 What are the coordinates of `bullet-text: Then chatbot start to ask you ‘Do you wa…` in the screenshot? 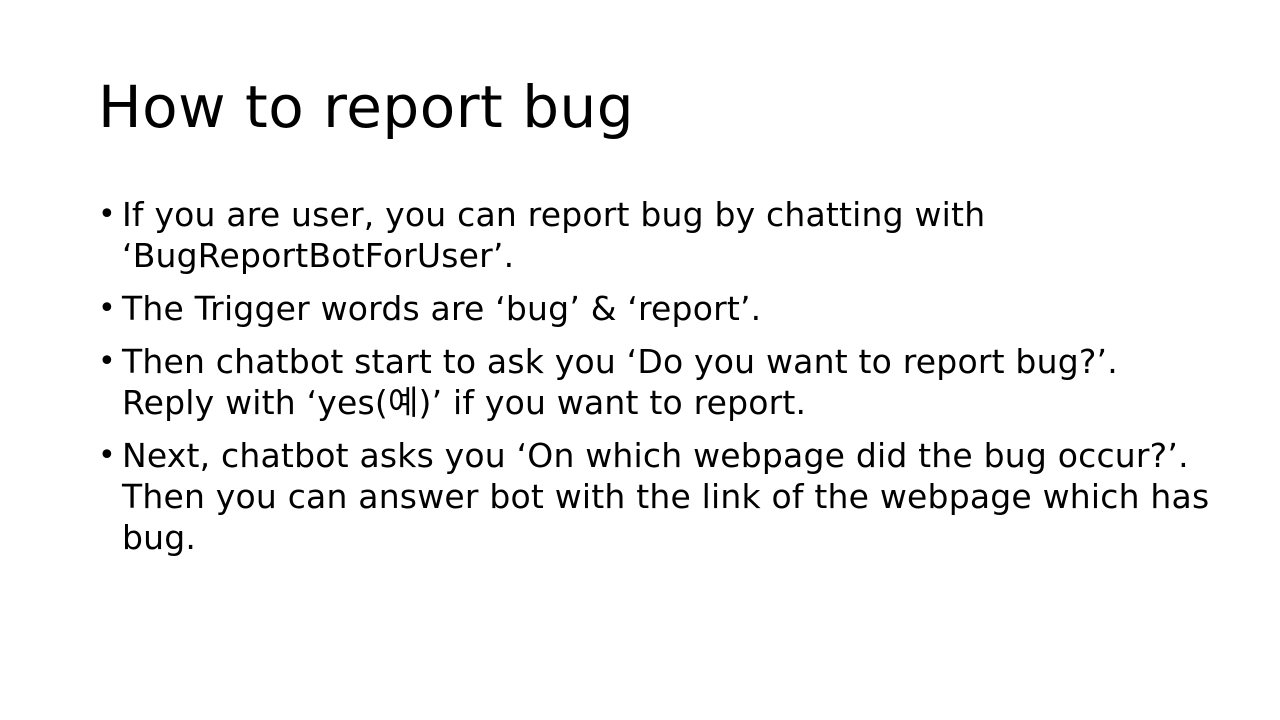 It's located at (620, 382).